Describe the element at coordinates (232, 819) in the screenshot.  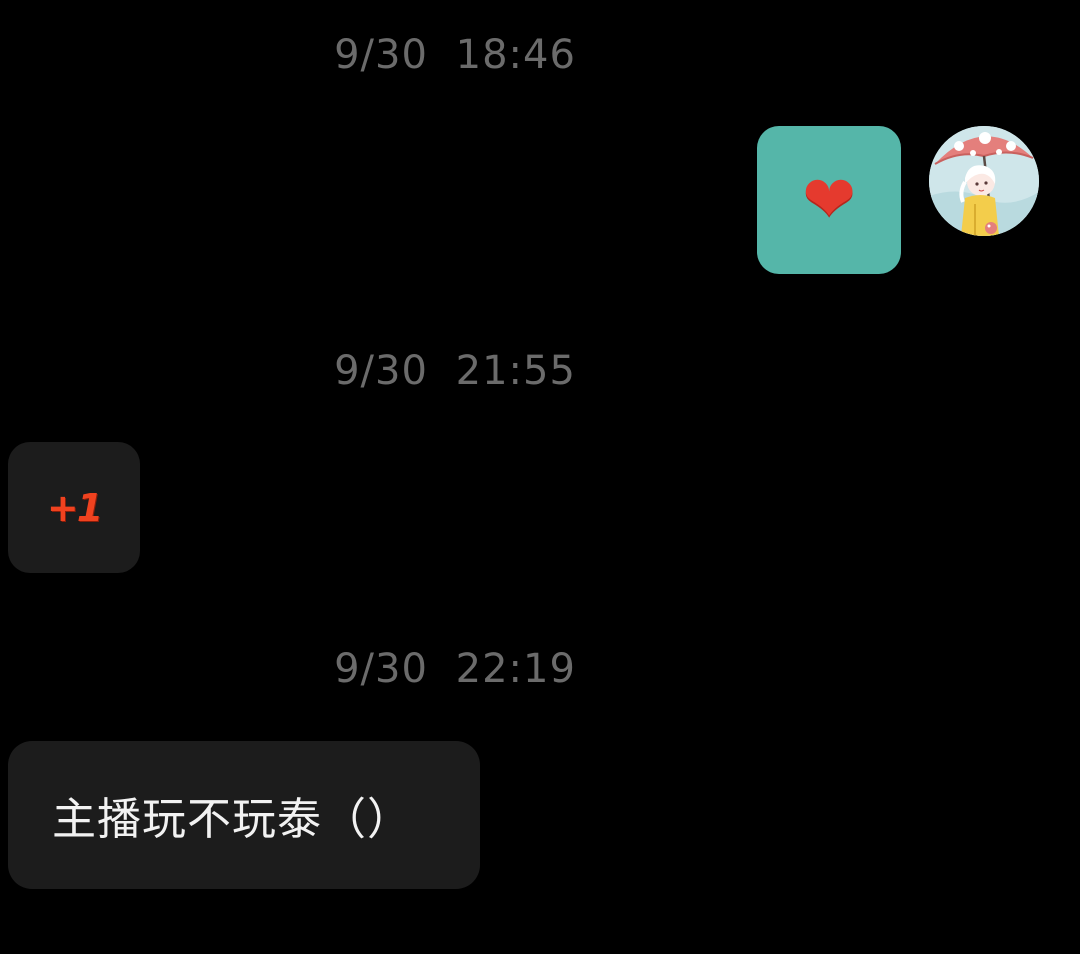
I see `message-text: 主播玩不玩泰（）` at that location.